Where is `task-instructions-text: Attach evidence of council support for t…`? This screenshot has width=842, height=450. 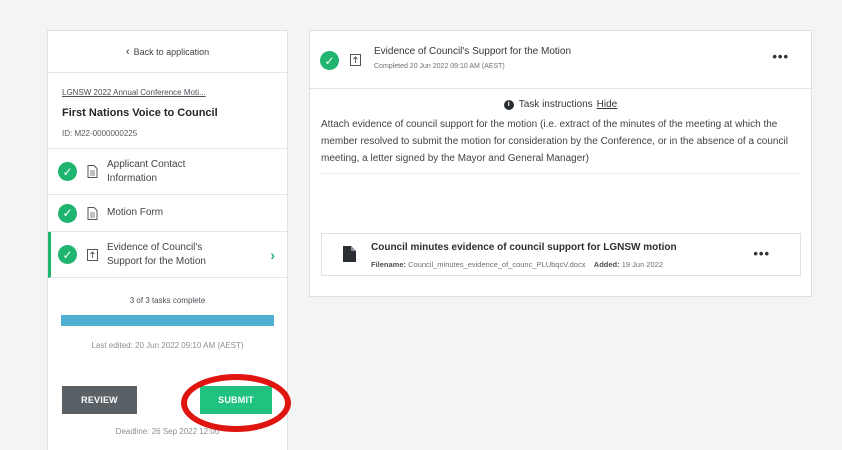
task-instructions-text: Attach evidence of council support for t… is located at coordinates (554, 141).